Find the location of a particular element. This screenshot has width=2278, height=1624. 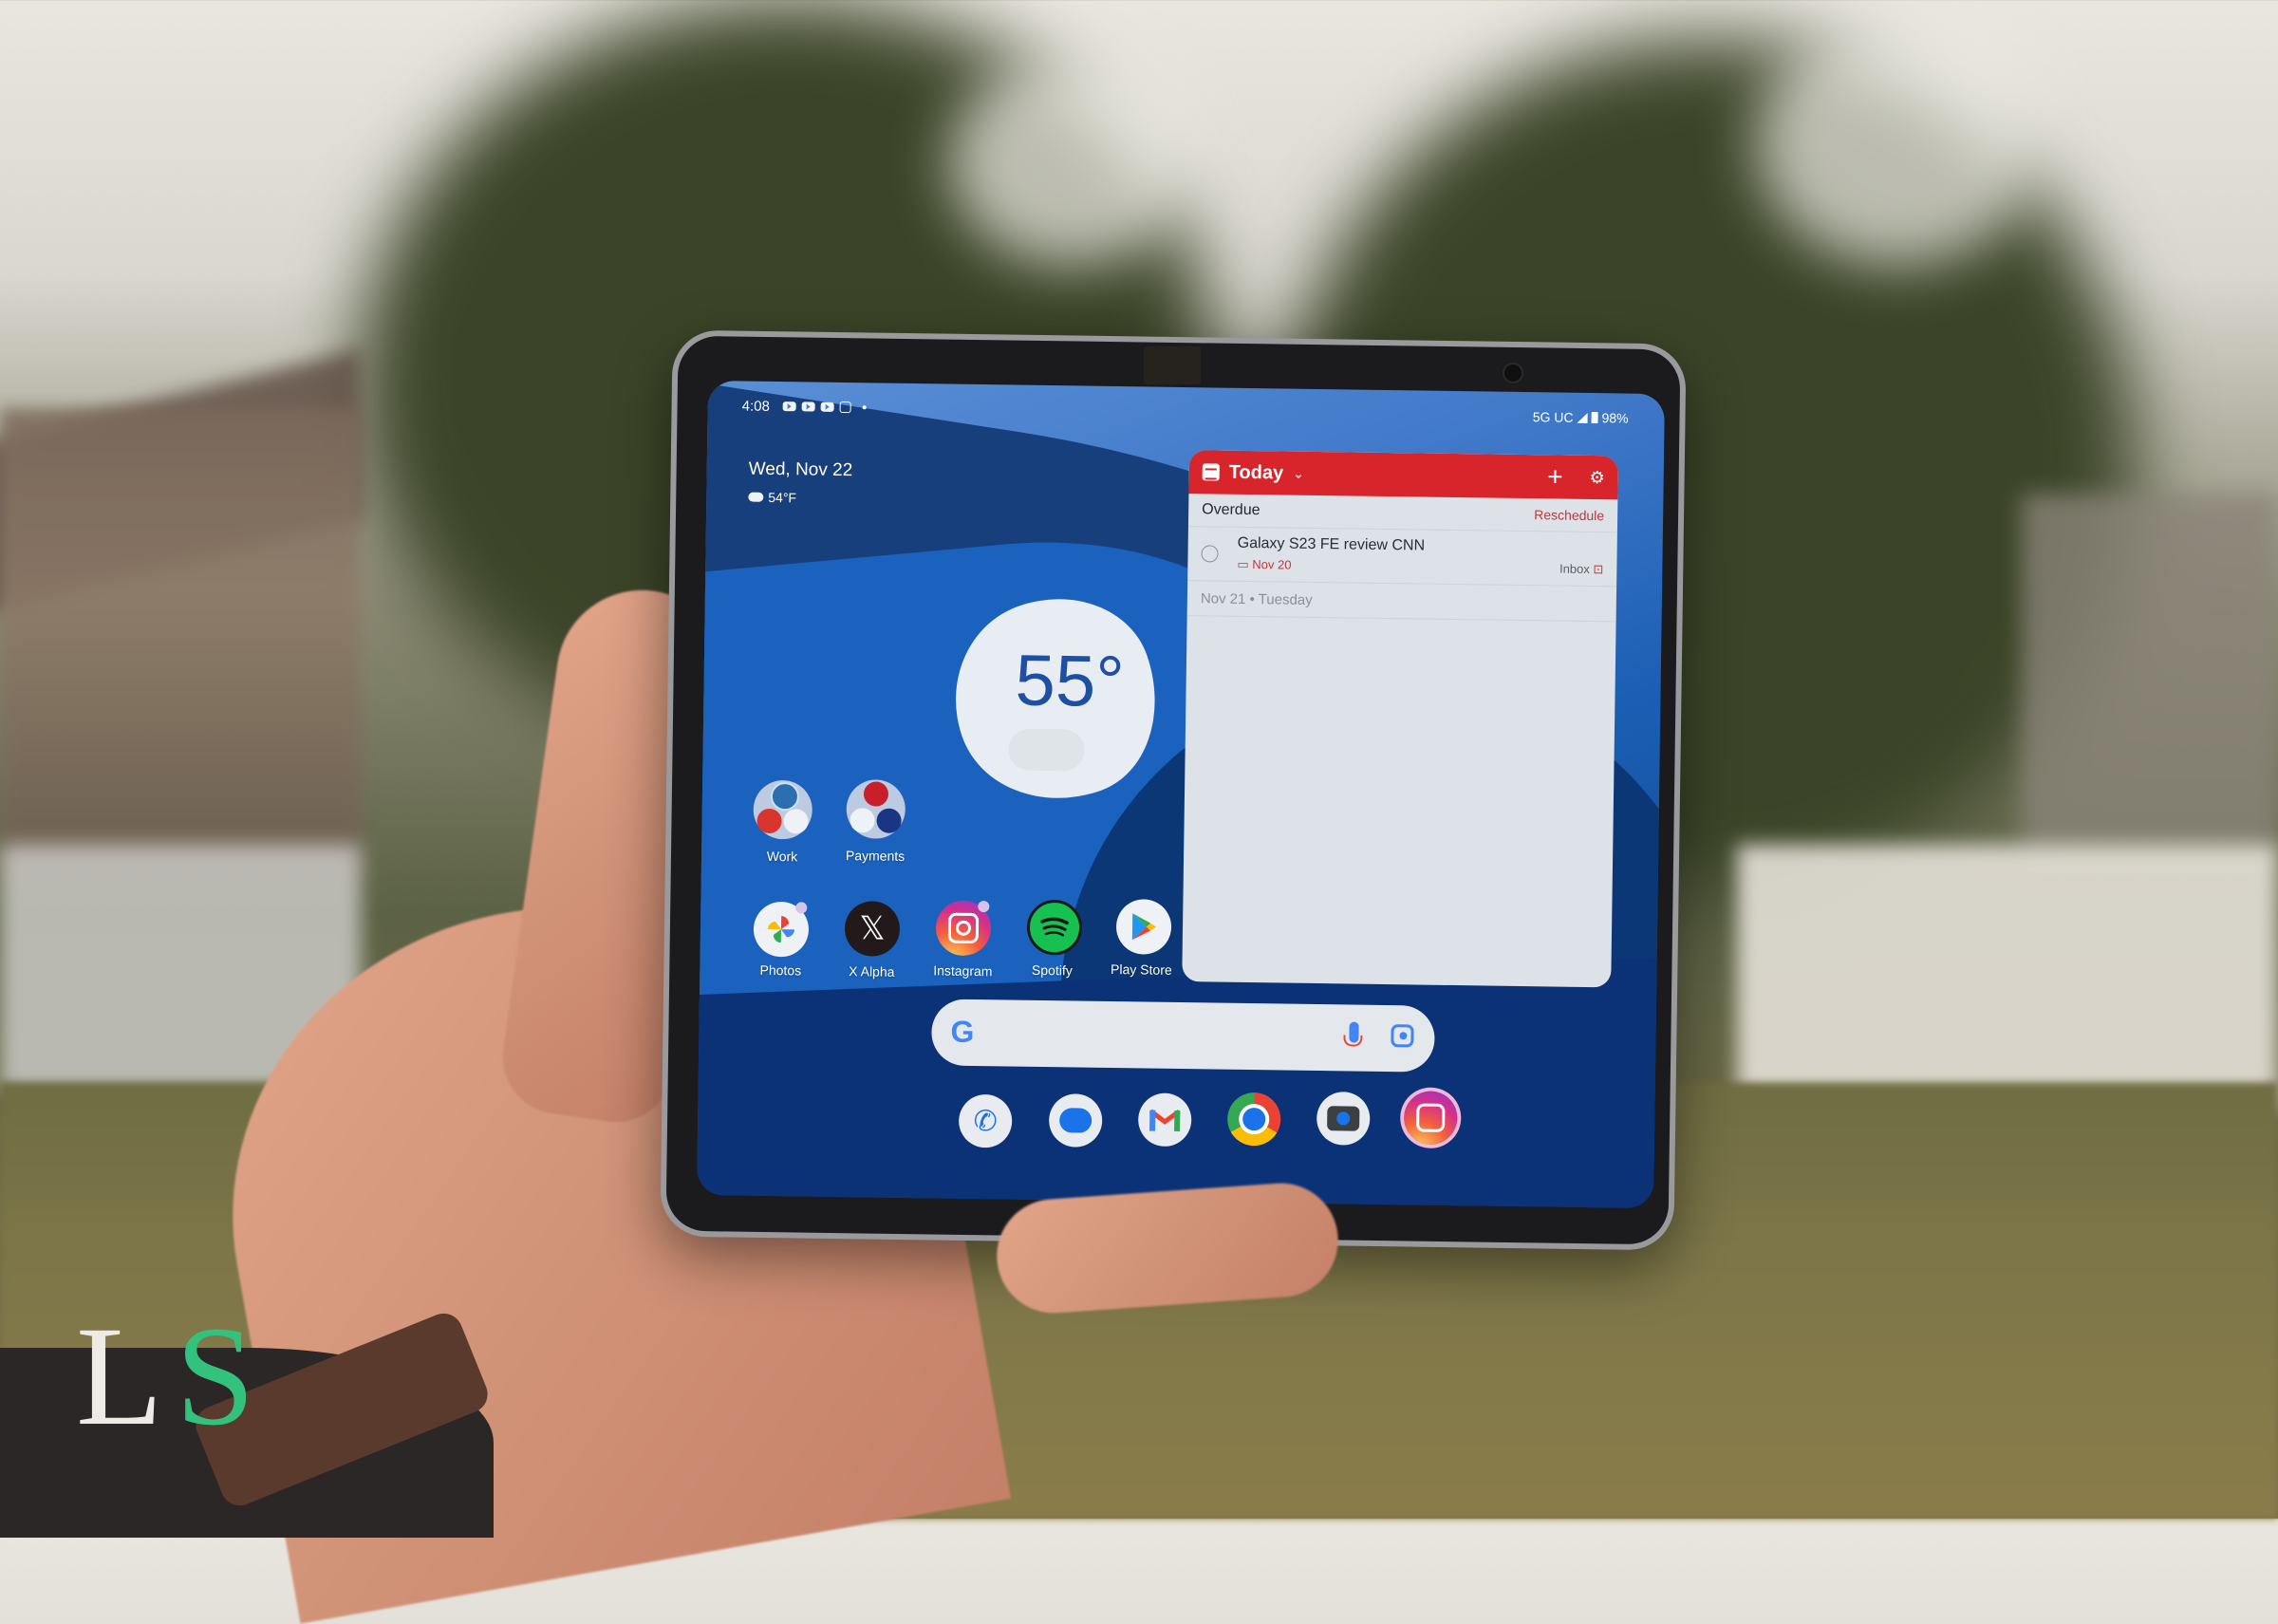

task-project: Inbox ⊡ is located at coordinates (1581, 570).